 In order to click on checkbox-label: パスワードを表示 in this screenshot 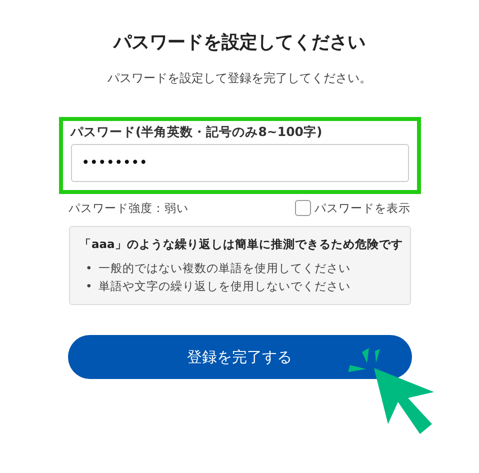, I will do `click(362, 208)`.